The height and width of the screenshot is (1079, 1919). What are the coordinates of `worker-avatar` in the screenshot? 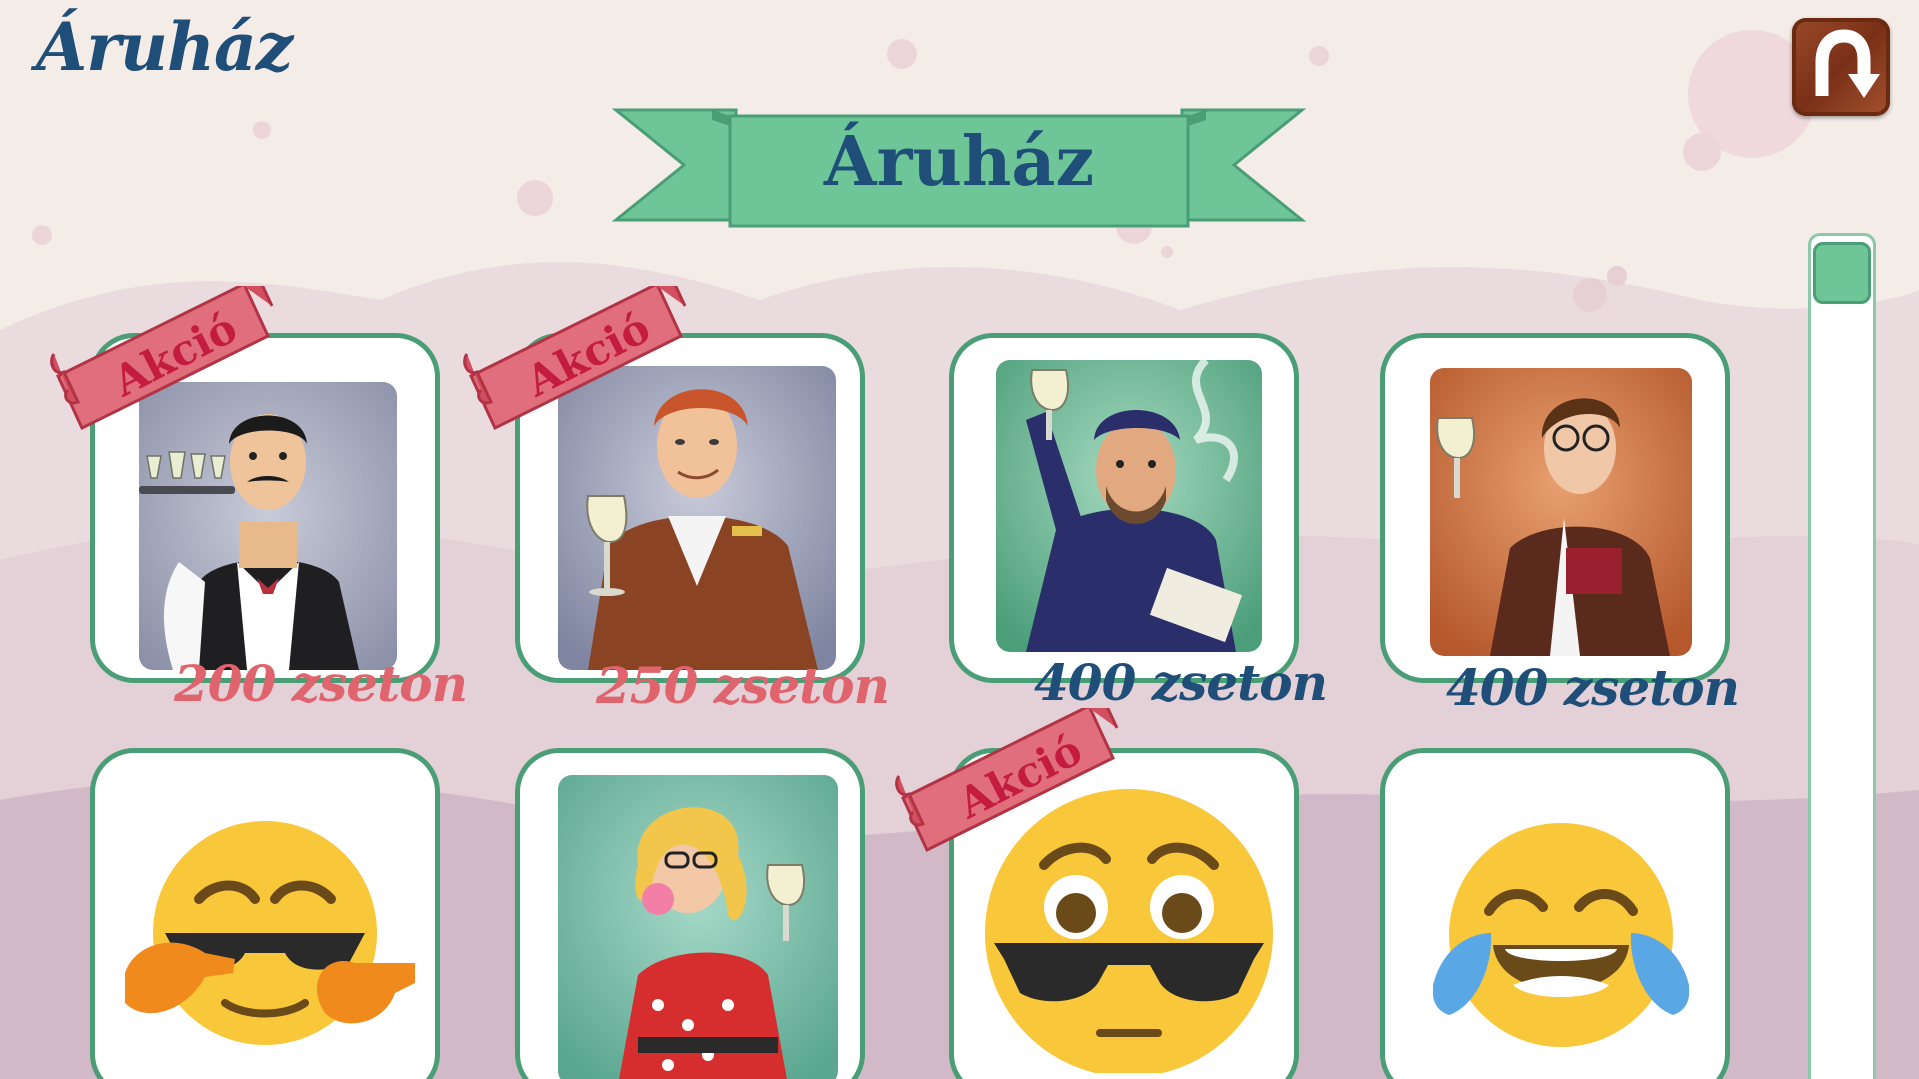 It's located at (1129, 506).